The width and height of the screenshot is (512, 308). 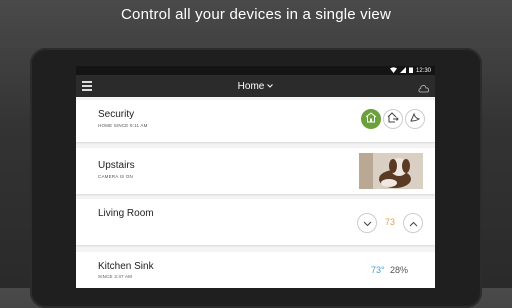 I want to click on camera-thumbnail, so click(x=391, y=171).